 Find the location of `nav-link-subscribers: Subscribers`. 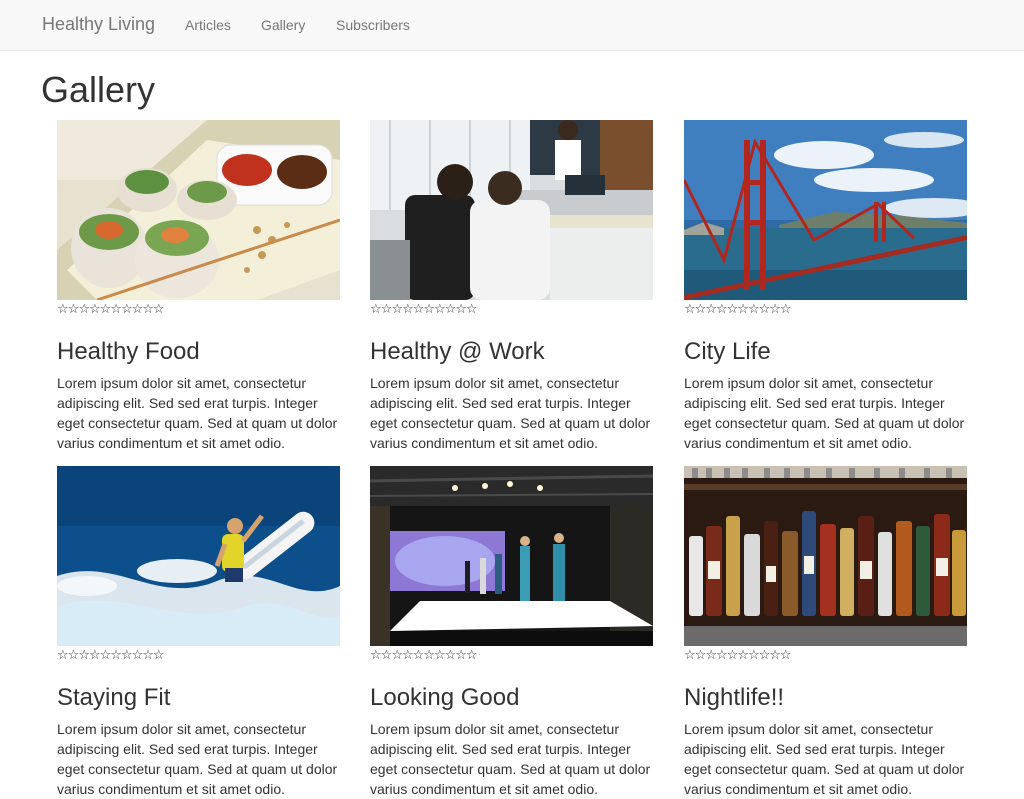

nav-link-subscribers: Subscribers is located at coordinates (373, 25).